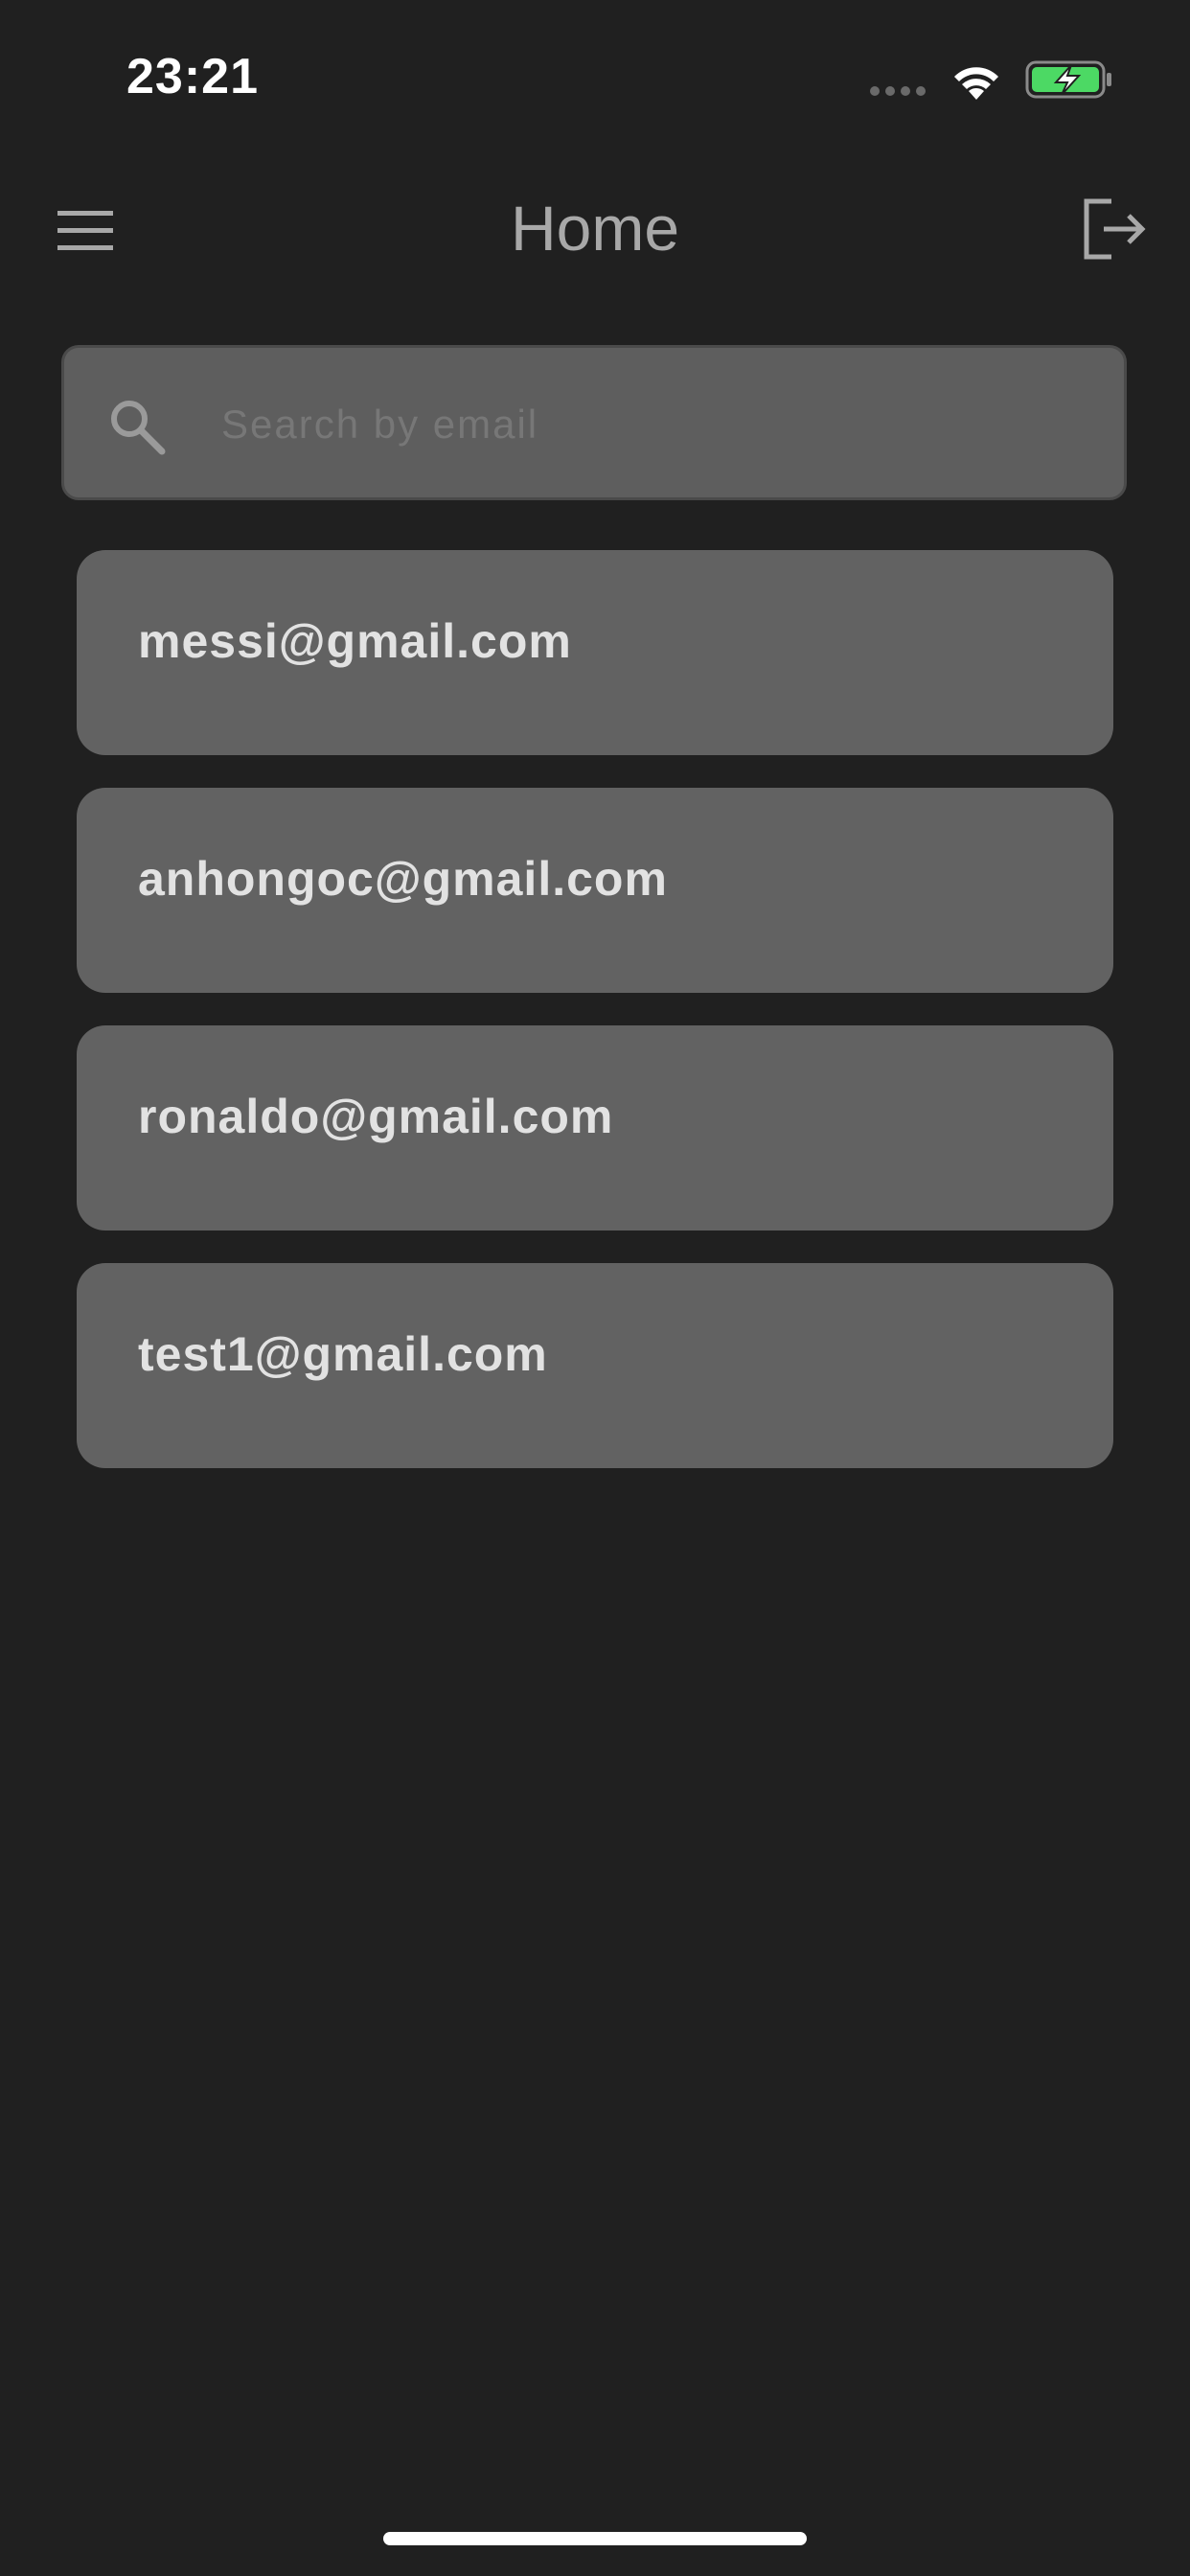 The image size is (1190, 2576). I want to click on list-item: messi@gmail.com, so click(595, 652).